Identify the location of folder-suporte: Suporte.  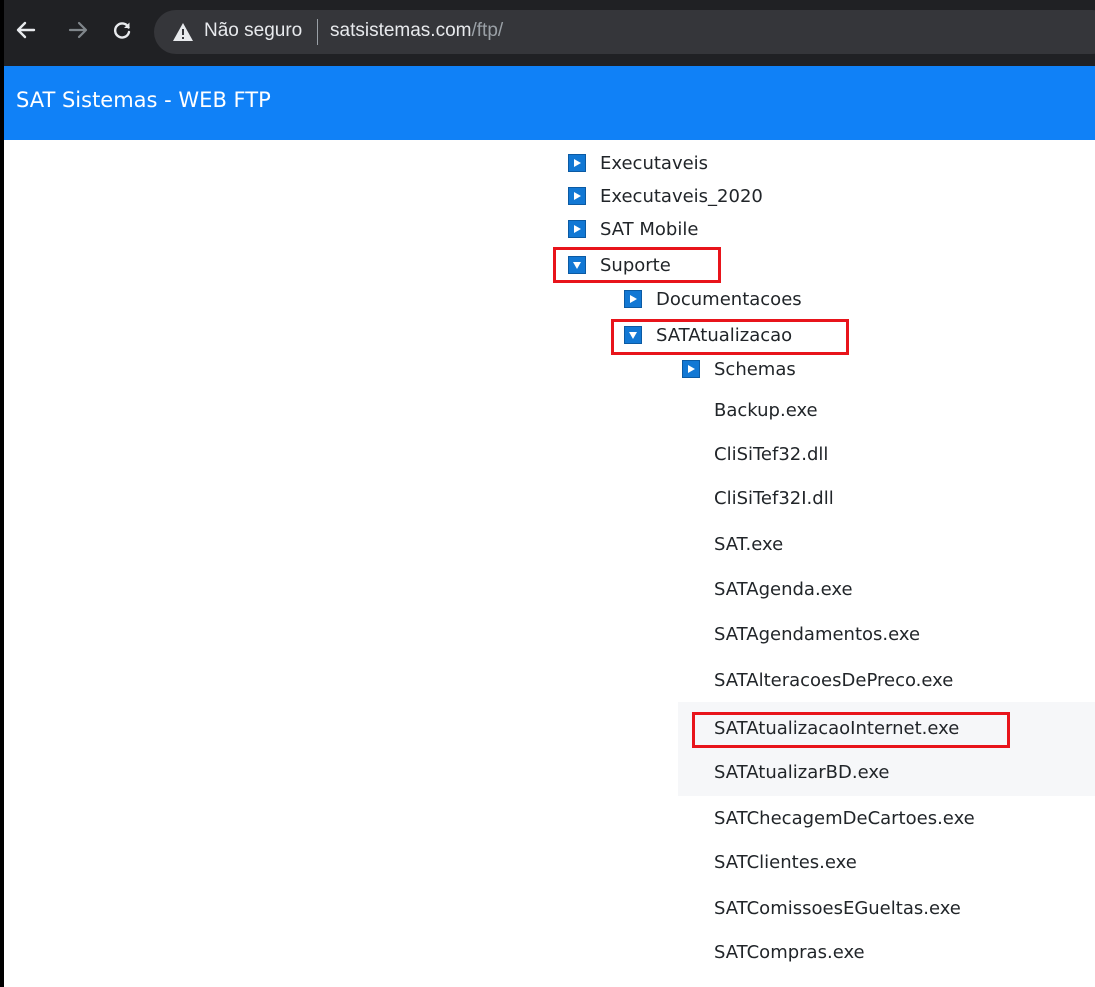
(619, 265).